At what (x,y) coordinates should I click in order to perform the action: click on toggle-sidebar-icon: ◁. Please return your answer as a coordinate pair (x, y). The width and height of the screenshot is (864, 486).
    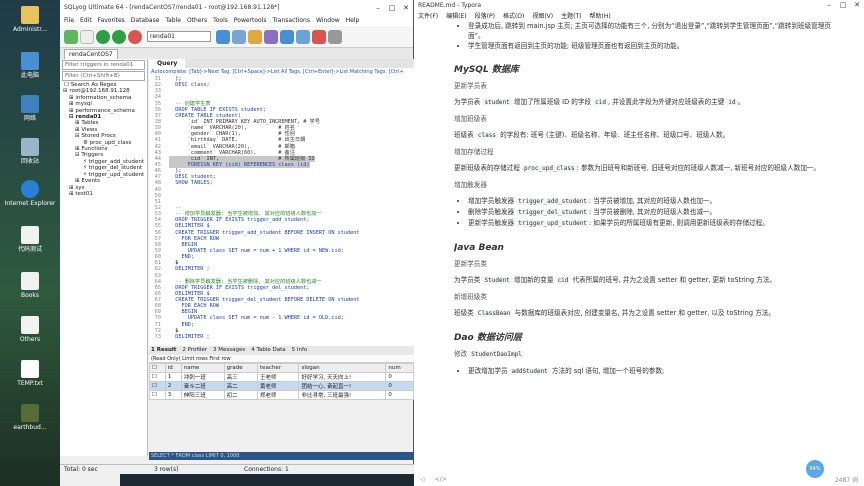
    Looking at the image, I should click on (422, 479).